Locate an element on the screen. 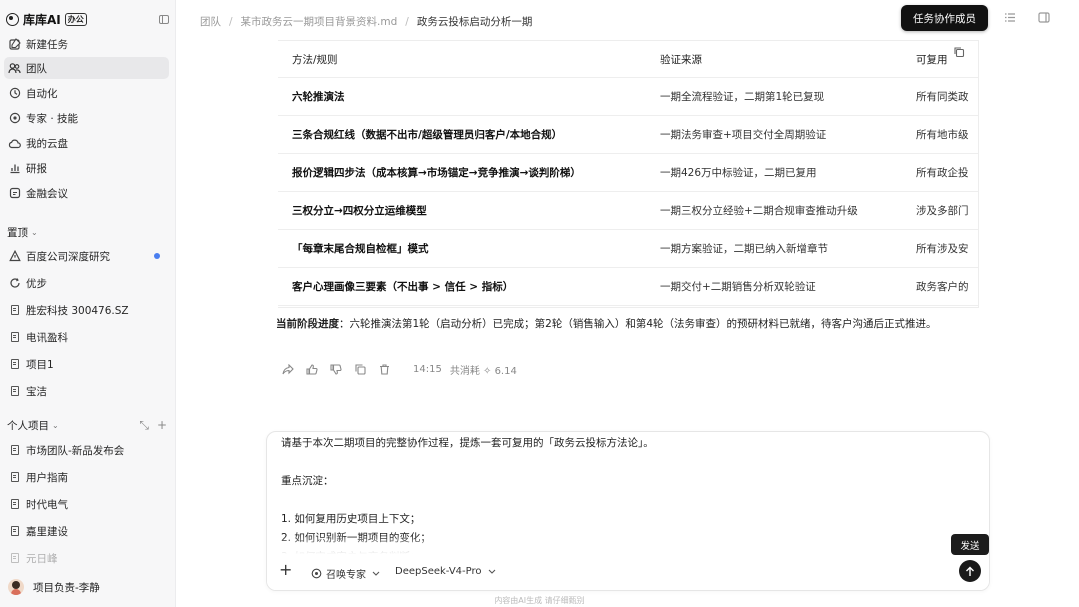 The image size is (1079, 607). personal-item-label: 市场团队-新品发布会 is located at coordinates (75, 450).